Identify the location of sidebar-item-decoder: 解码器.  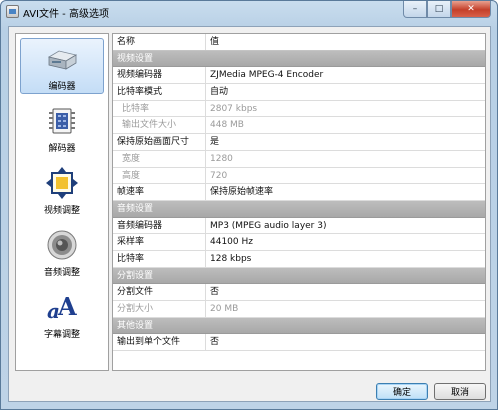
(62, 128).